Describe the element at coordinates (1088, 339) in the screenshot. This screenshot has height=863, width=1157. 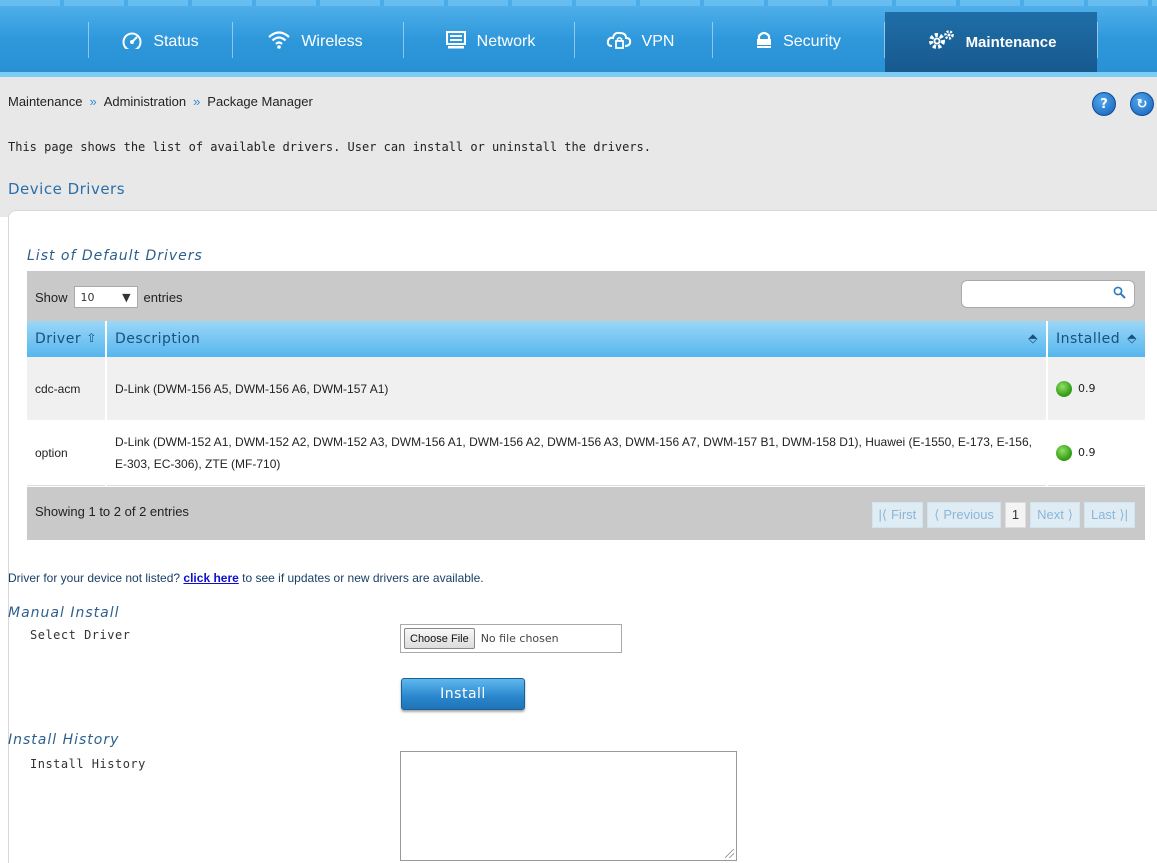
I see `column-header-label: Installed` at that location.